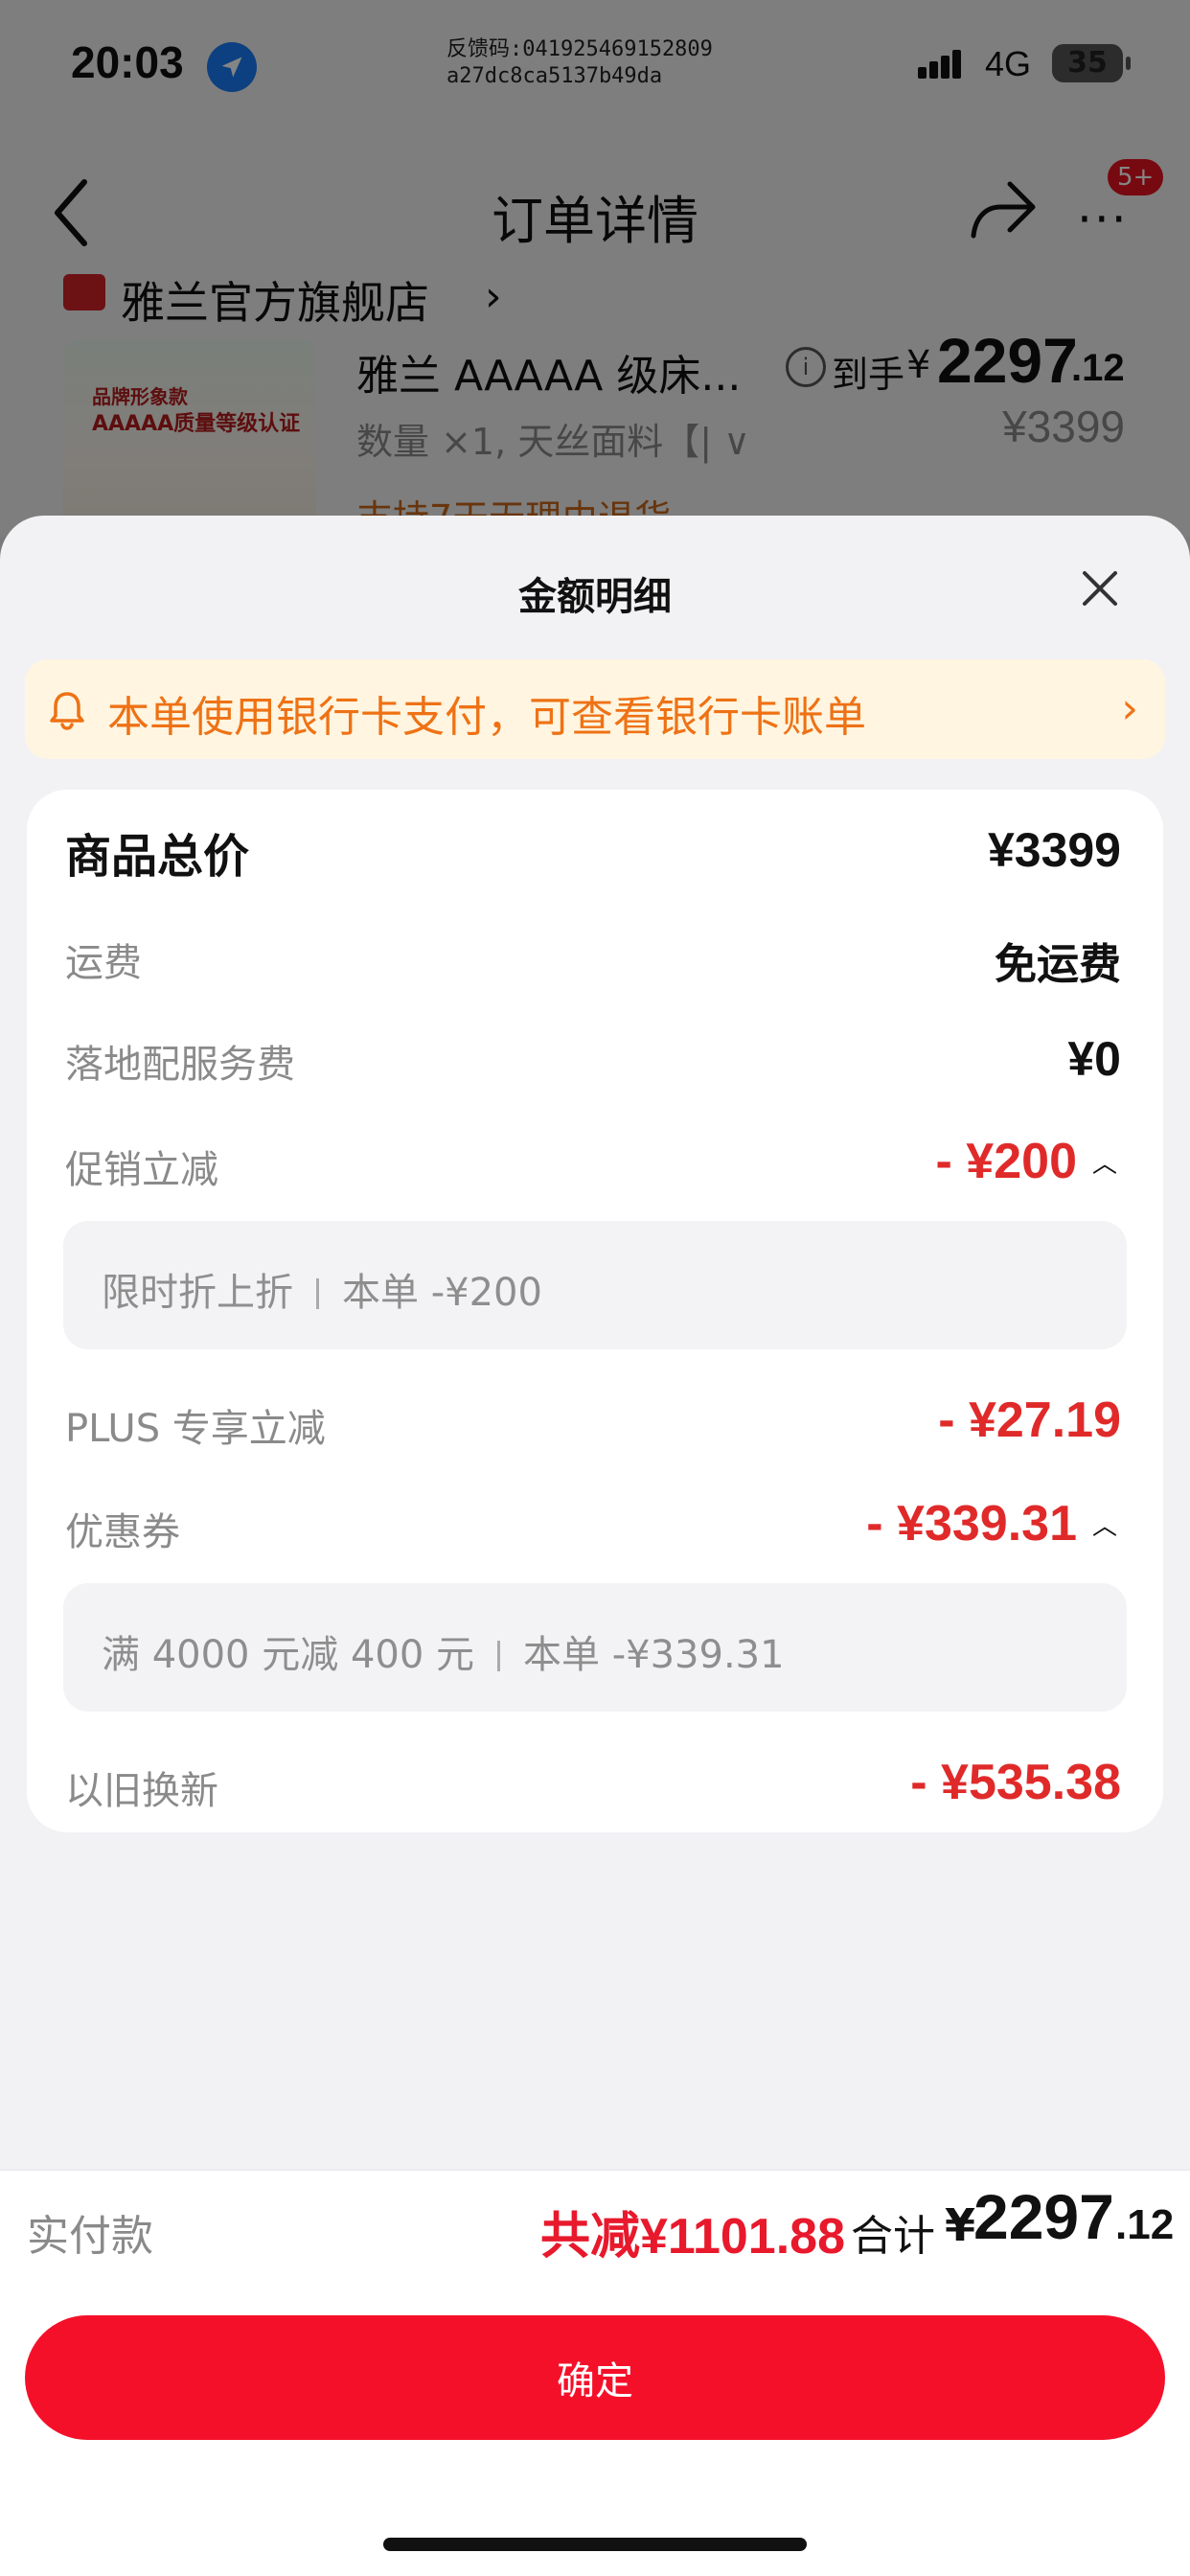  What do you see at coordinates (1043, 2216) in the screenshot?
I see `total-integer: 2297` at bounding box center [1043, 2216].